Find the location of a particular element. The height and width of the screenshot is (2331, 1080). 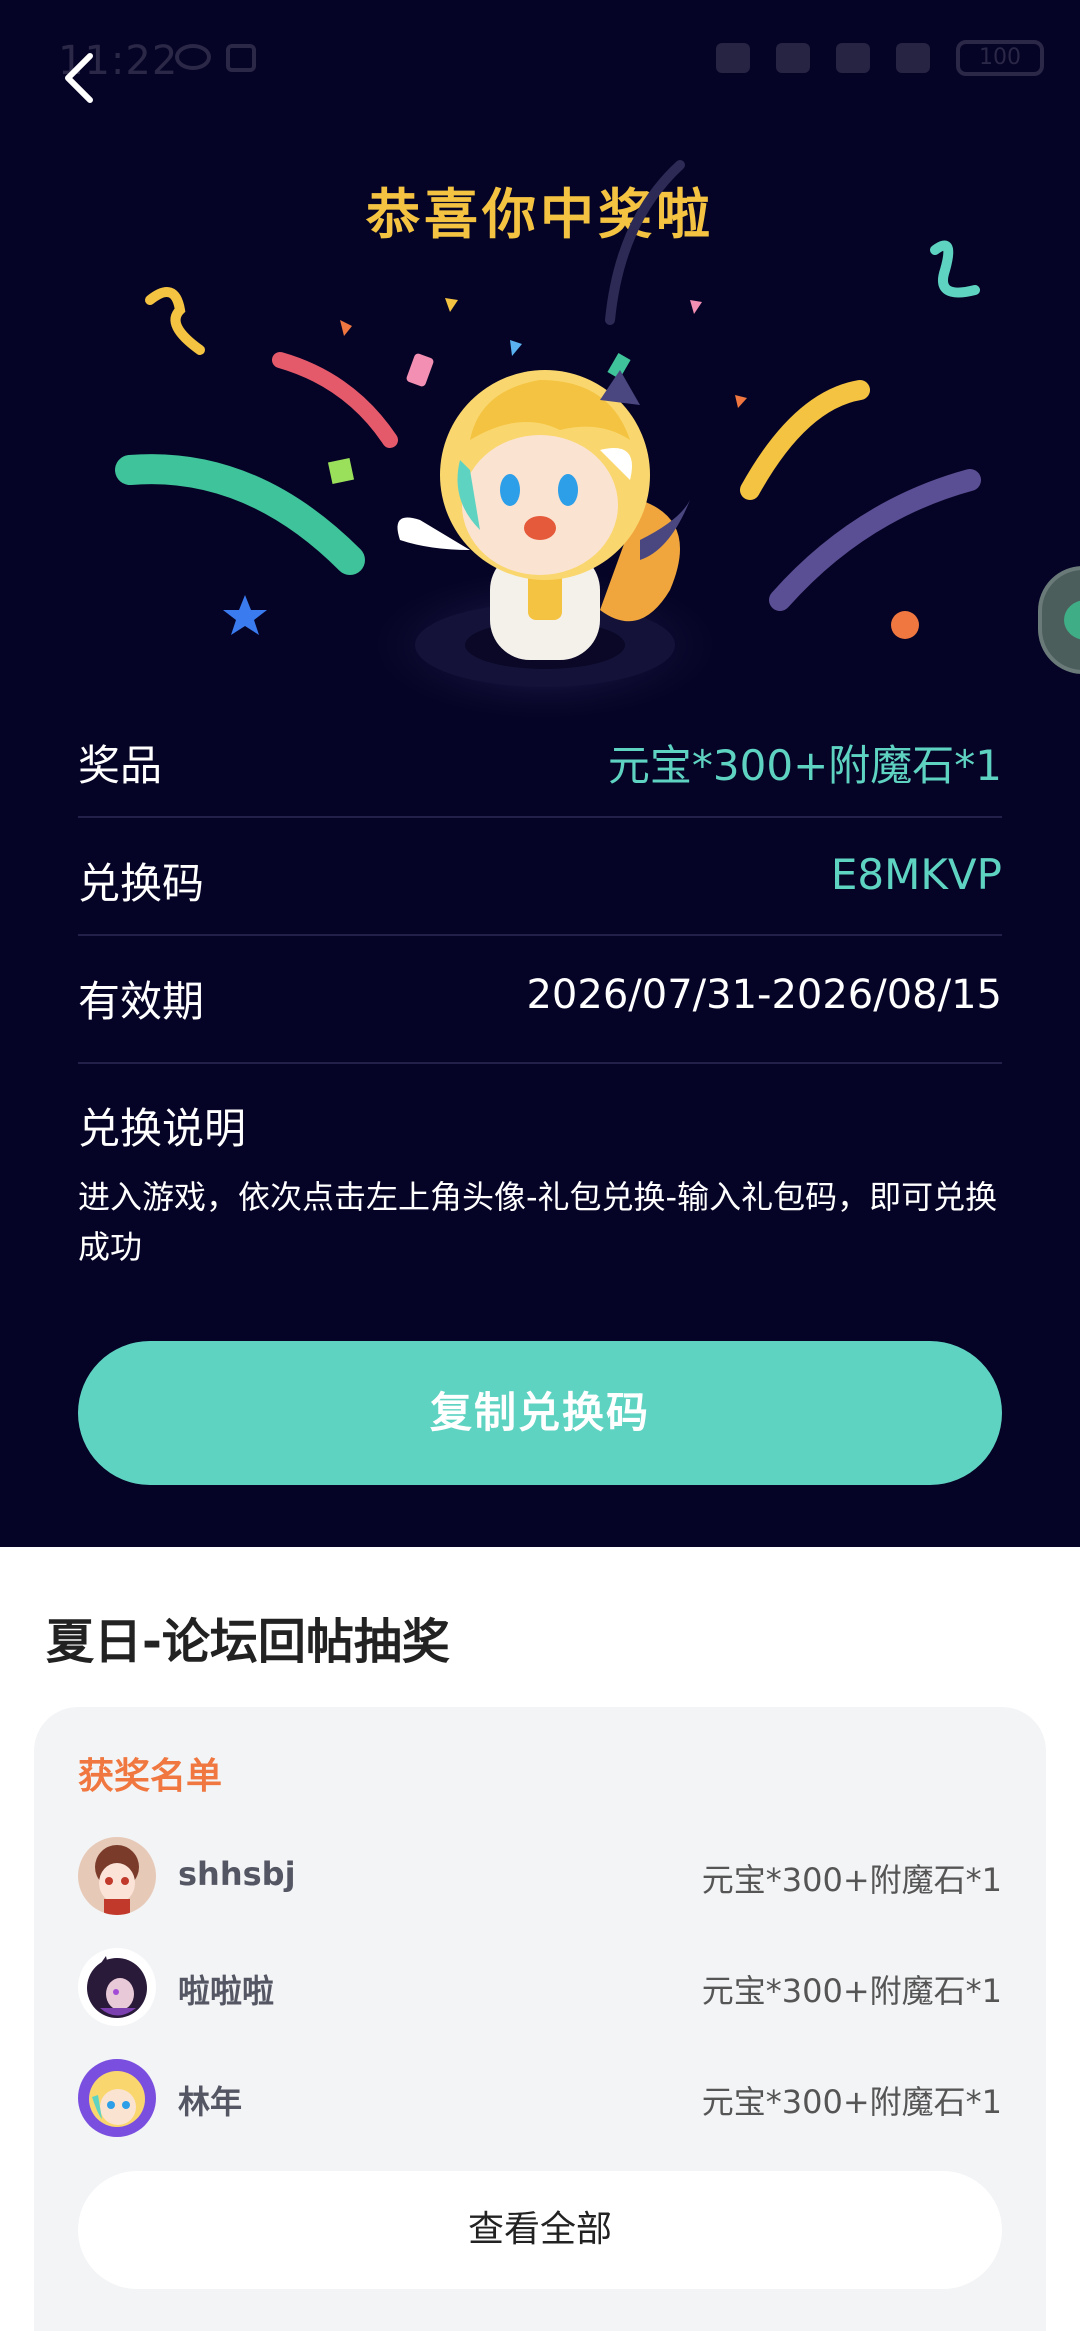

winners-title: 获奖名单 is located at coordinates (150, 1776).